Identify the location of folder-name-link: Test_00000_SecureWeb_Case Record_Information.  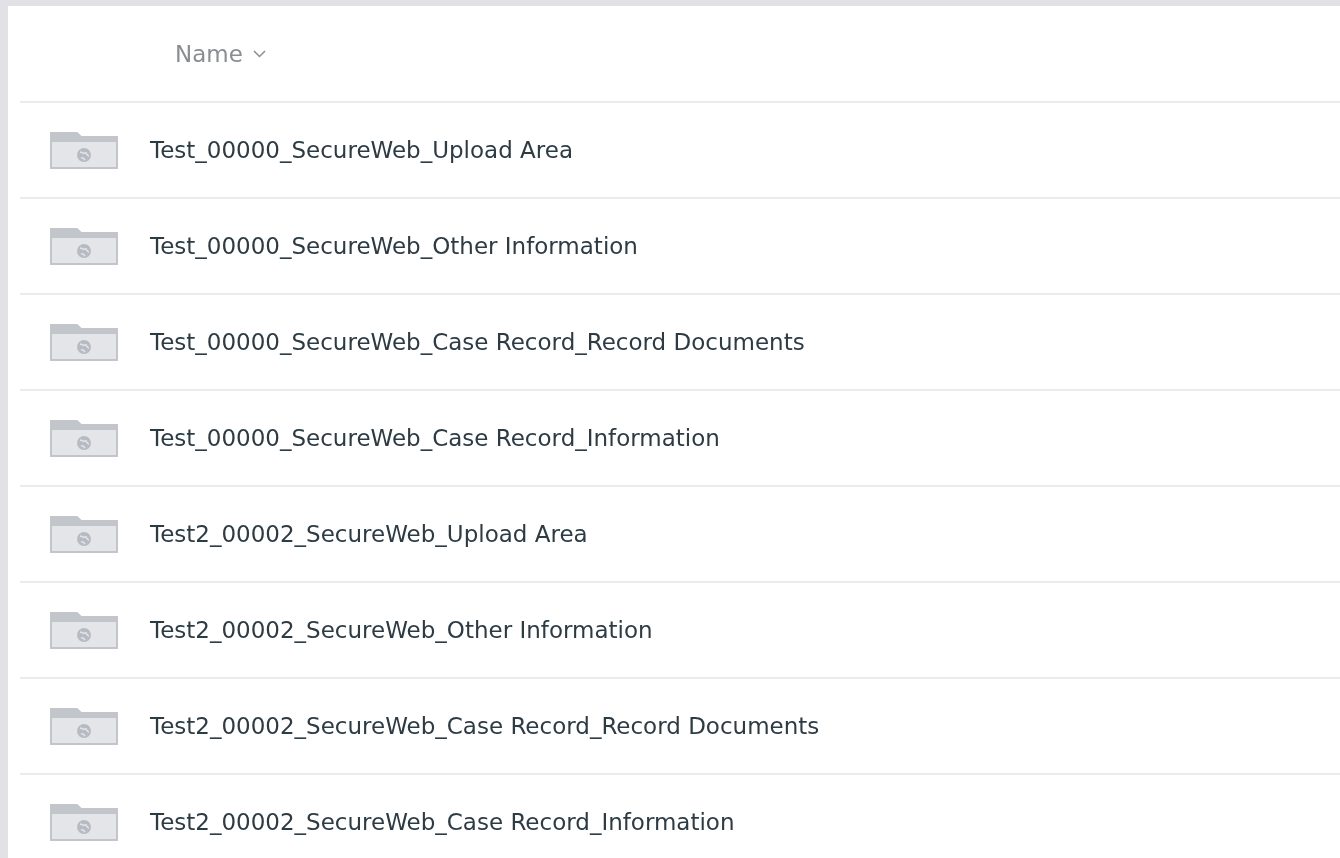
(435, 438).